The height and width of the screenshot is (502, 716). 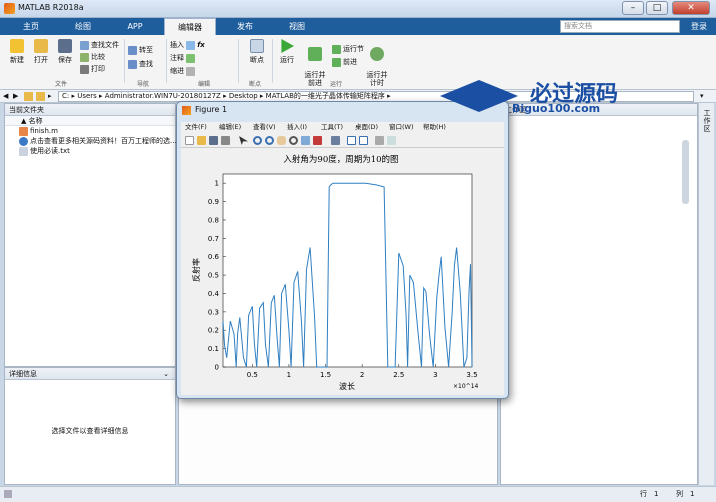 I want to click on x-axis-multiplier: ×10^14, so click(x=466, y=386).